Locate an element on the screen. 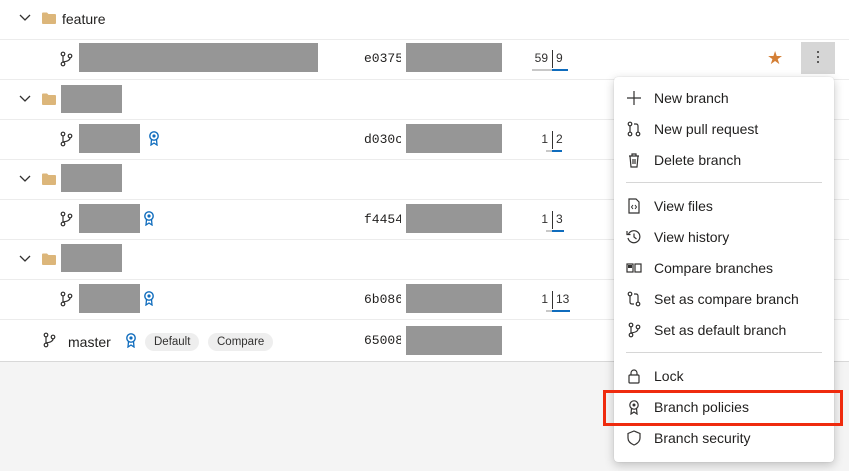 Image resolution: width=849 pixels, height=471 pixels. menu-item-label: Branch security is located at coordinates (702, 438).